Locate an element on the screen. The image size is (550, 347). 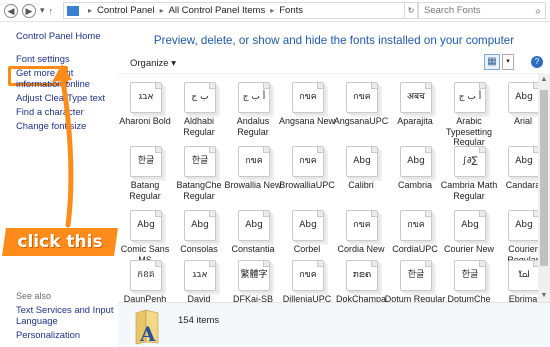
font-name: Aldhabi Regular is located at coordinates (199, 126).